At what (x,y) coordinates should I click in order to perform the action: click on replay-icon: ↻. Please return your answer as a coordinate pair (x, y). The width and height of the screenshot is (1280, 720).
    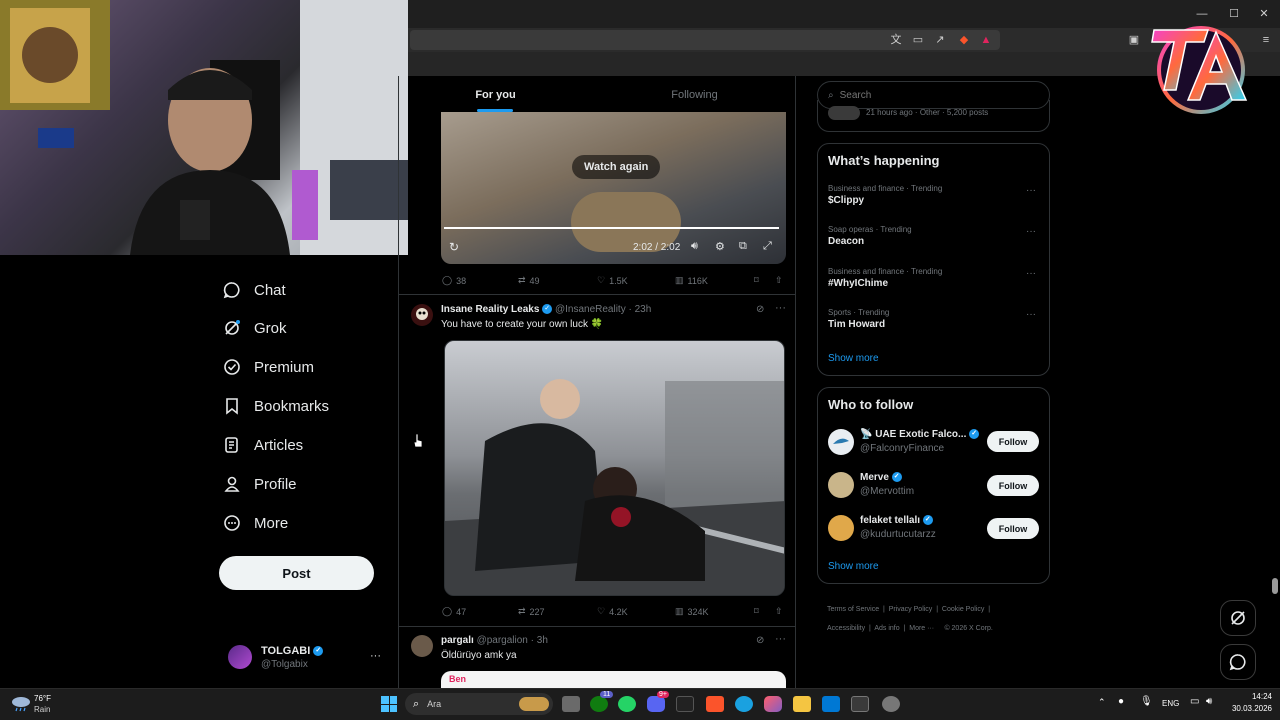
    Looking at the image, I should click on (454, 247).